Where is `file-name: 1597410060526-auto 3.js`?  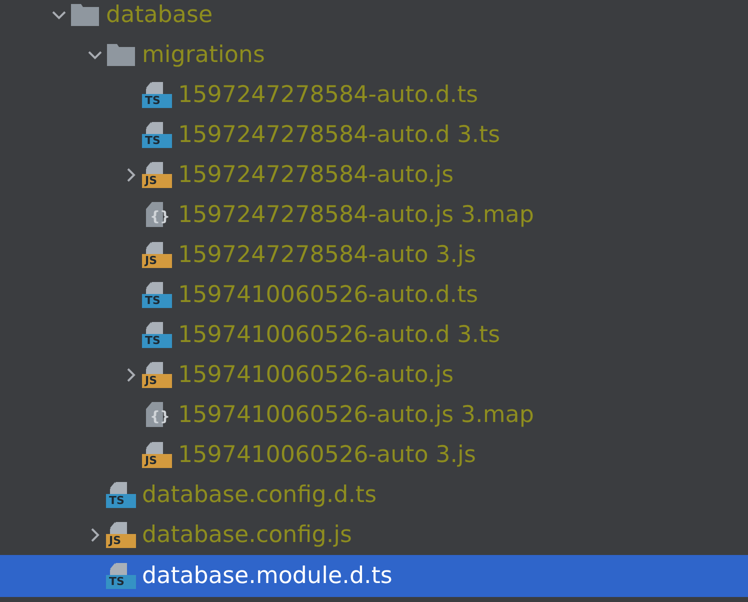
file-name: 1597410060526-auto 3.js is located at coordinates (327, 455).